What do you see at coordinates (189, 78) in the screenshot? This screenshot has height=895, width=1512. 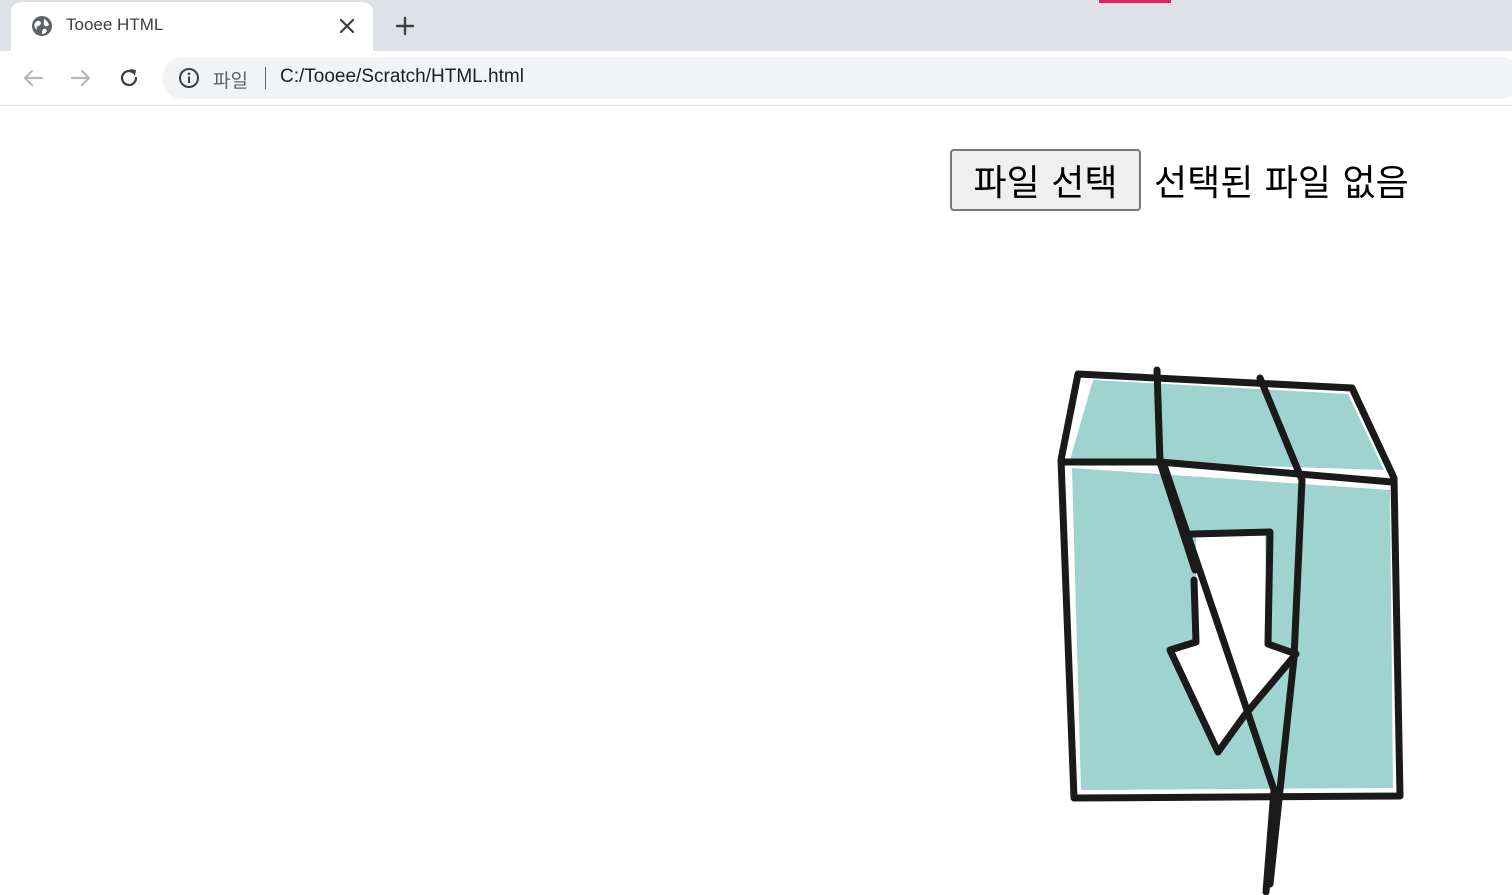 I see `info-icon` at bounding box center [189, 78].